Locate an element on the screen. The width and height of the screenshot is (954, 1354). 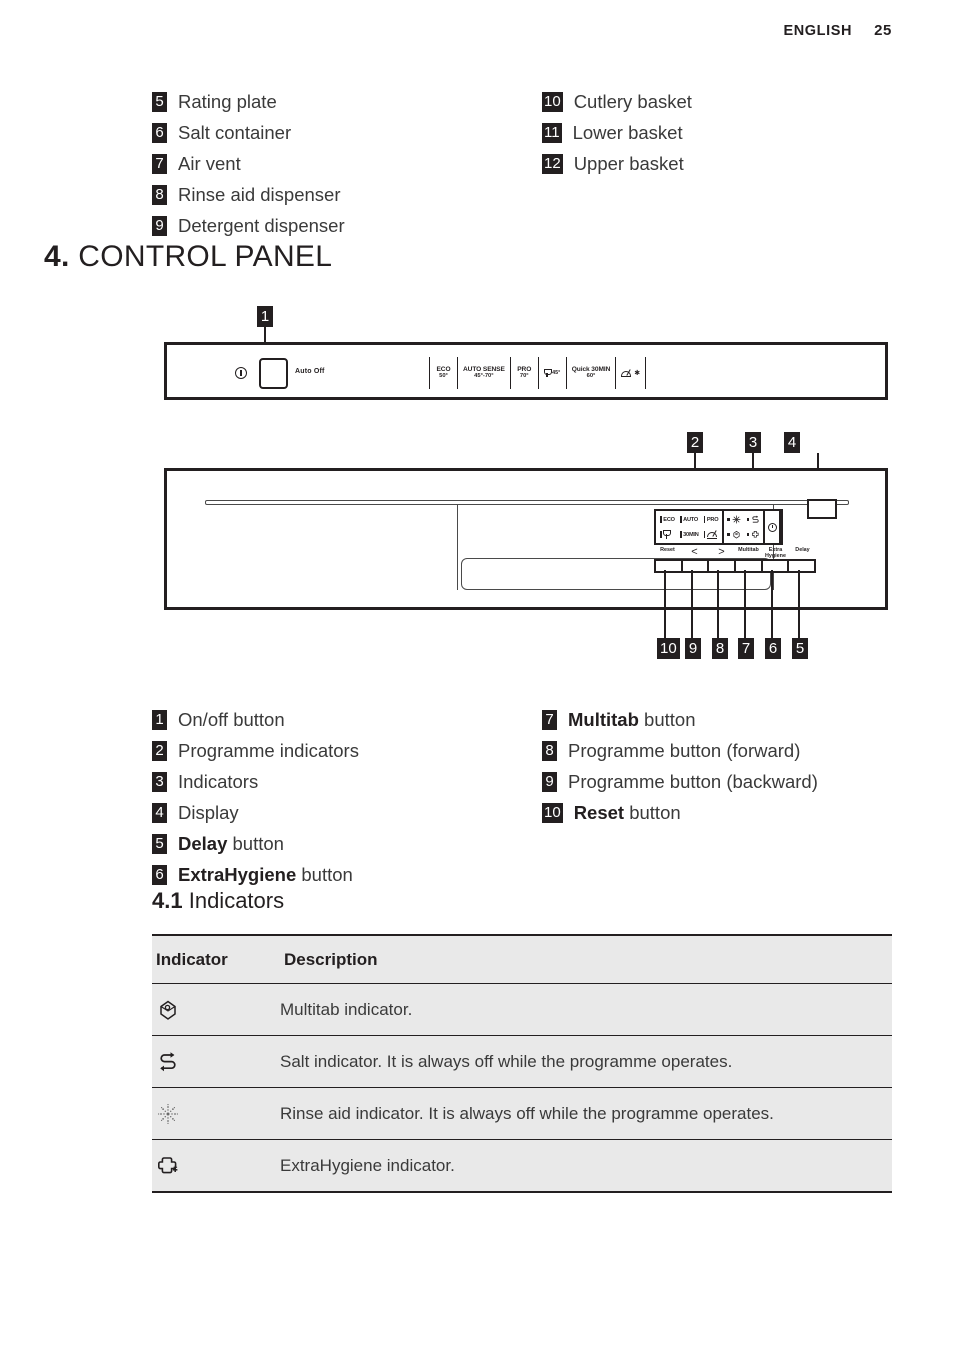
callout-2: 2 is located at coordinates (695, 442).